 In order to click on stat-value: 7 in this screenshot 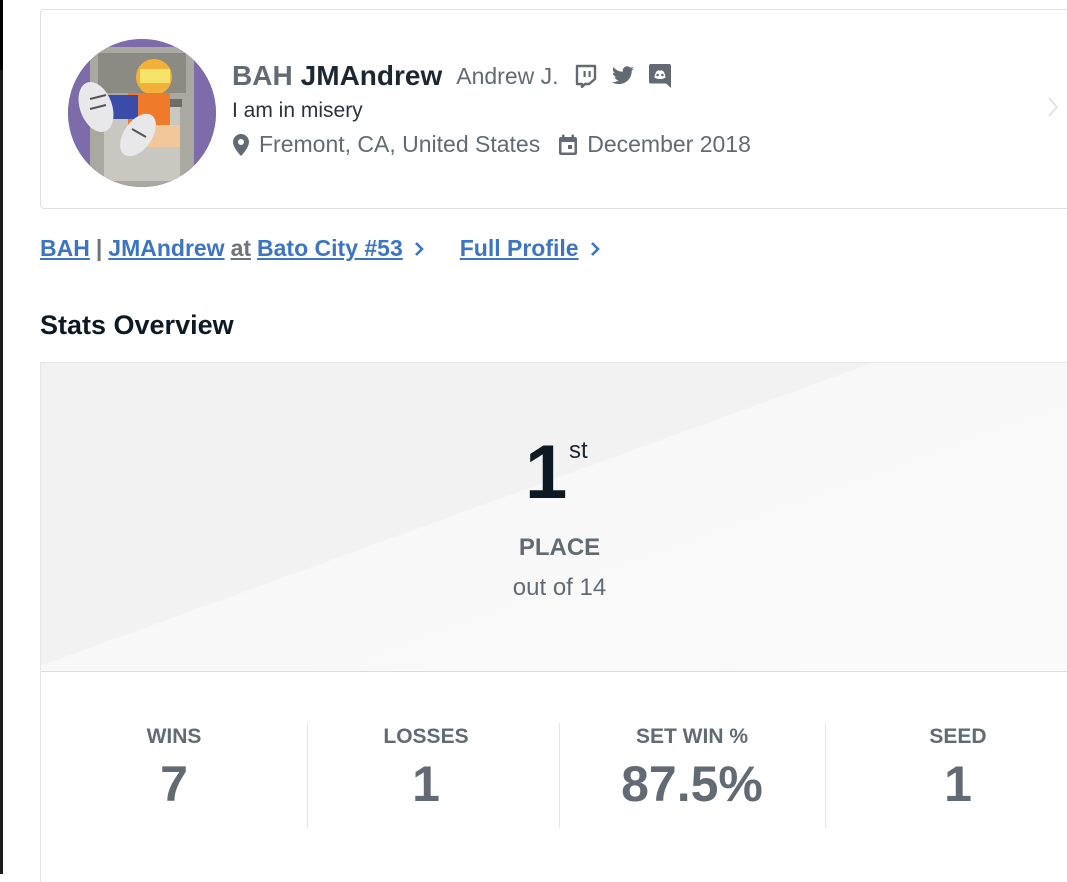, I will do `click(174, 784)`.